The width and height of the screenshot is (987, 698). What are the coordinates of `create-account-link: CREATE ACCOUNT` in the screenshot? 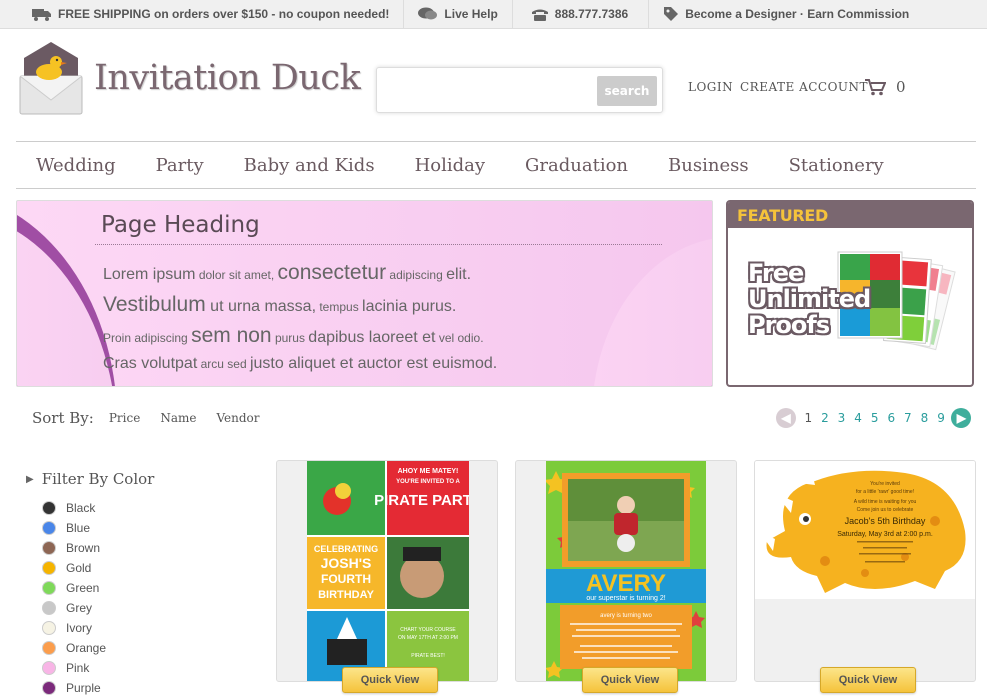 It's located at (804, 87).